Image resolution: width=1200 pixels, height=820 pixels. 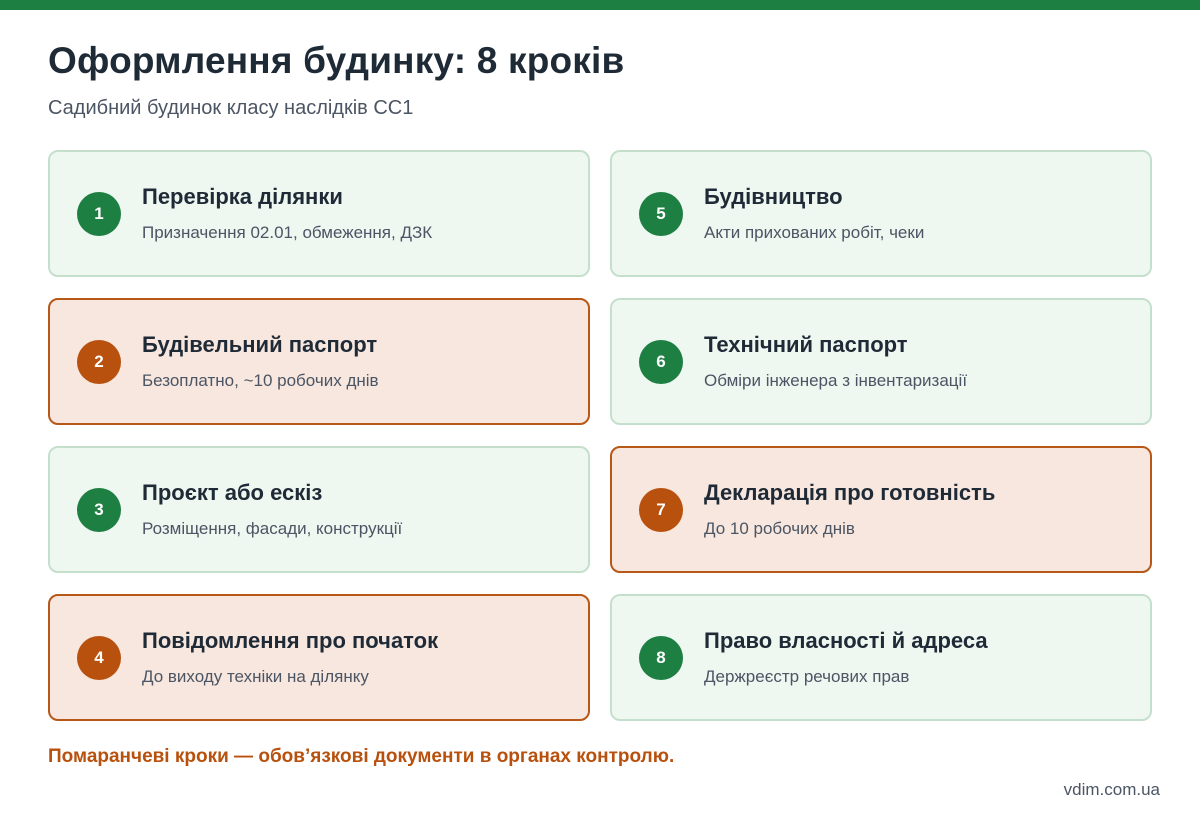 I want to click on step-description: Розміщення, фасади, конструкції, so click(x=272, y=528).